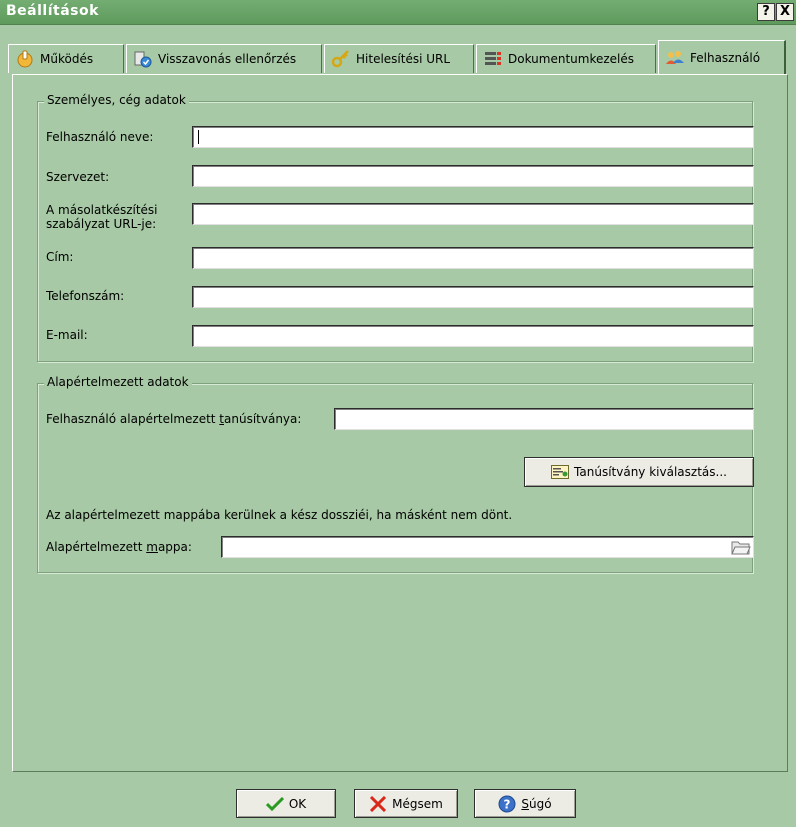 The width and height of the screenshot is (796, 827). What do you see at coordinates (473, 137) in the screenshot?
I see `username-input` at bounding box center [473, 137].